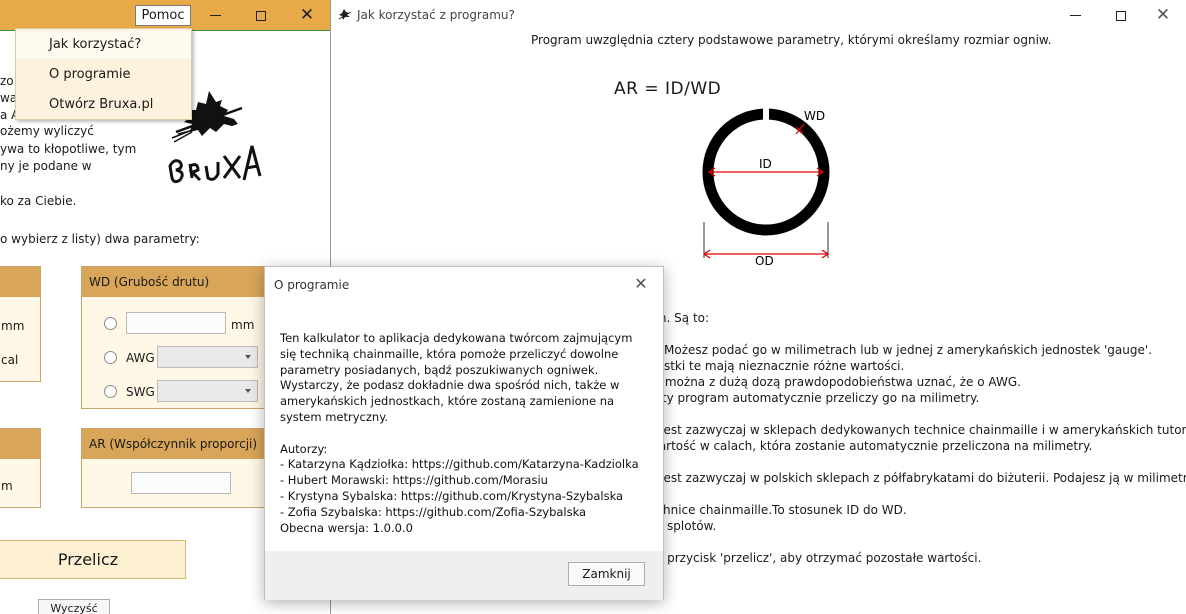  I want to click on intro-text-line: ny je podane w, so click(46, 166).